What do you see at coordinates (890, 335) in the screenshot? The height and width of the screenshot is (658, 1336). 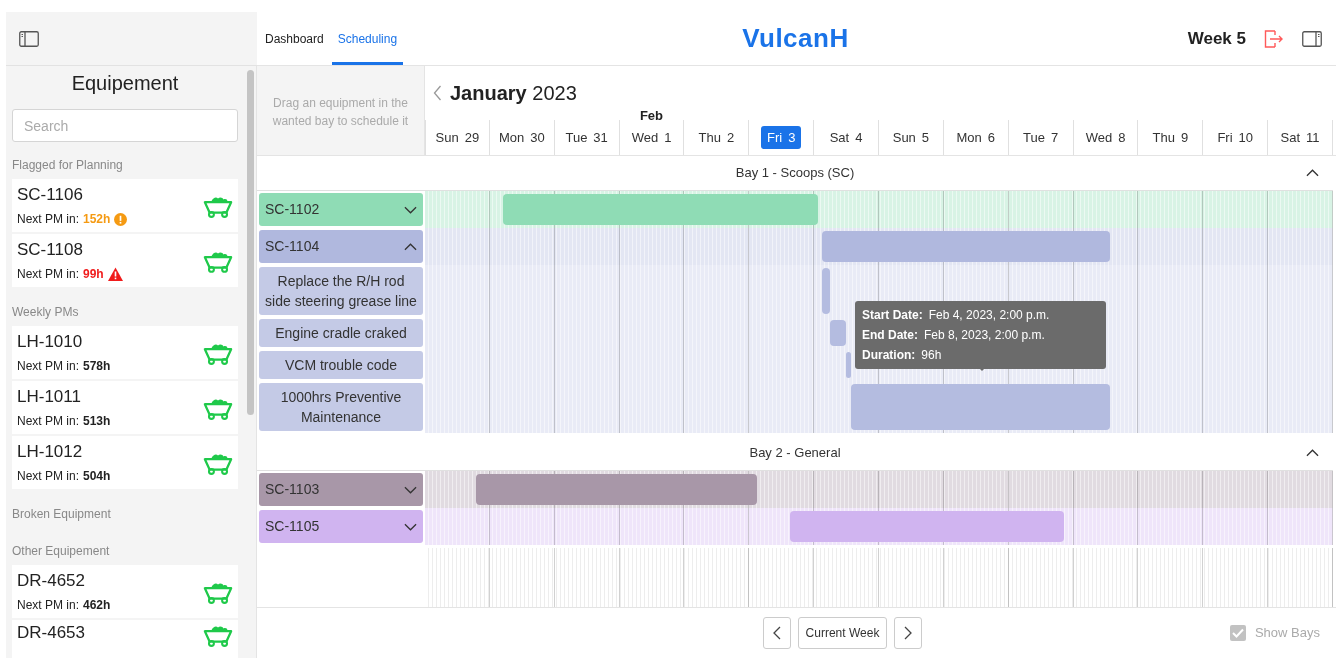 I see `tooltip-label: End Date:` at bounding box center [890, 335].